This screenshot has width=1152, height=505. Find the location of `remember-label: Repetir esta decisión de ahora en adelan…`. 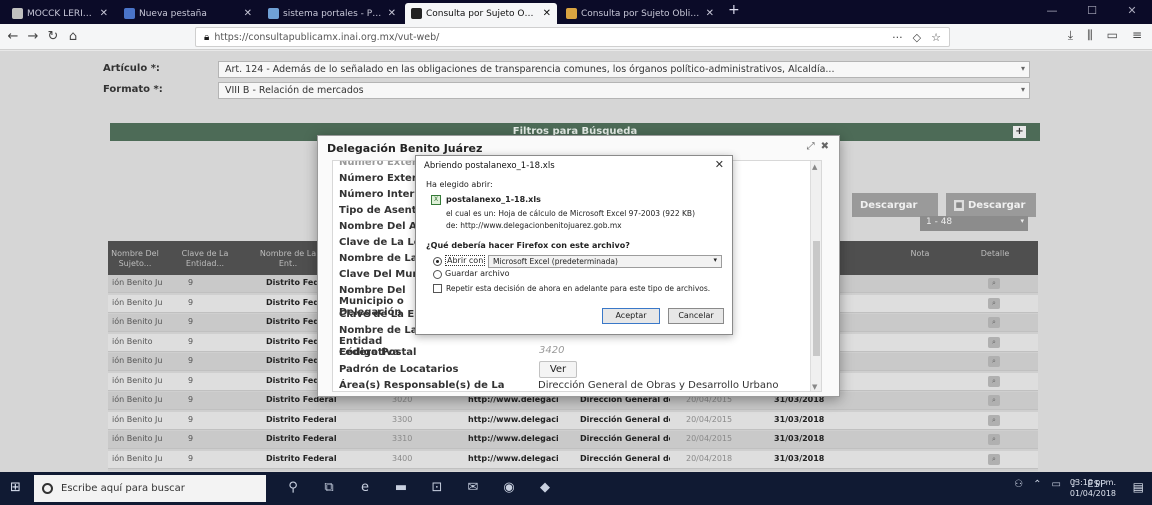

remember-label: Repetir esta decisión de ahora en adelan… is located at coordinates (578, 288).